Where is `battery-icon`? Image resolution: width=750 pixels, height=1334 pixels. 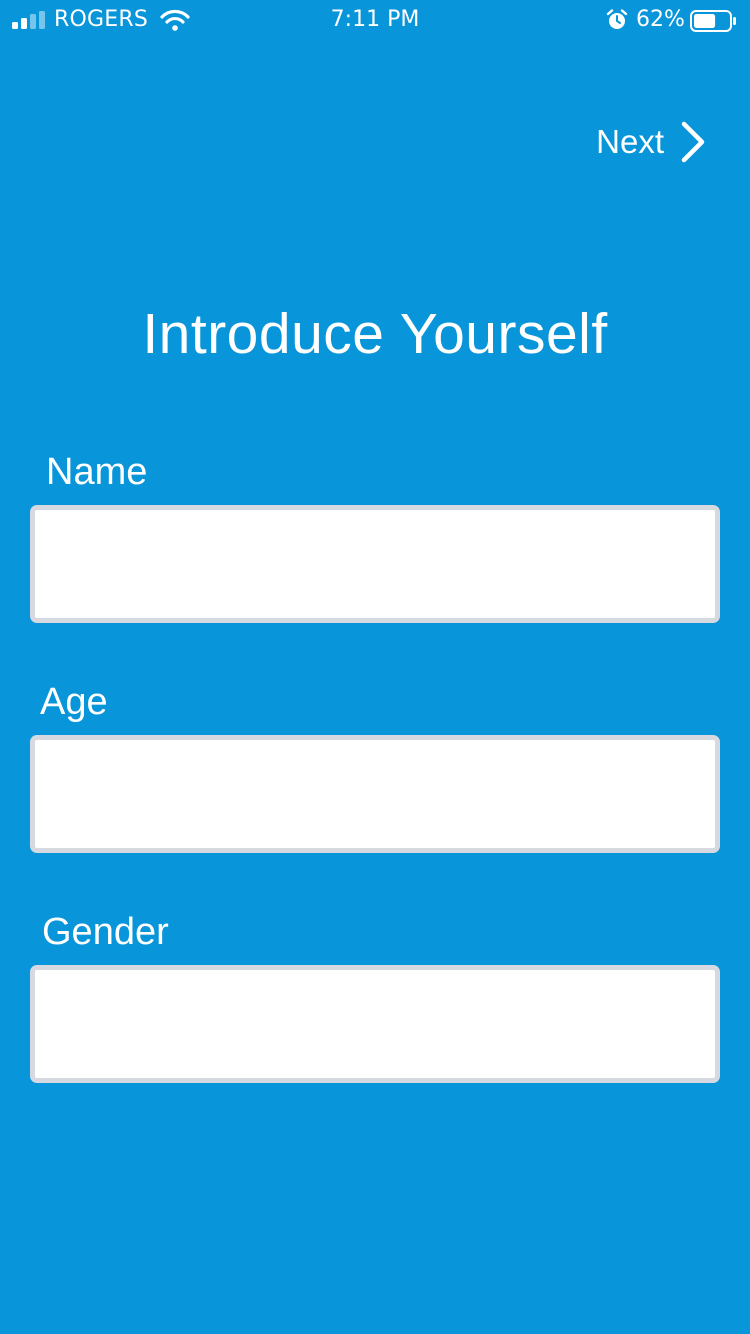
battery-icon is located at coordinates (713, 21).